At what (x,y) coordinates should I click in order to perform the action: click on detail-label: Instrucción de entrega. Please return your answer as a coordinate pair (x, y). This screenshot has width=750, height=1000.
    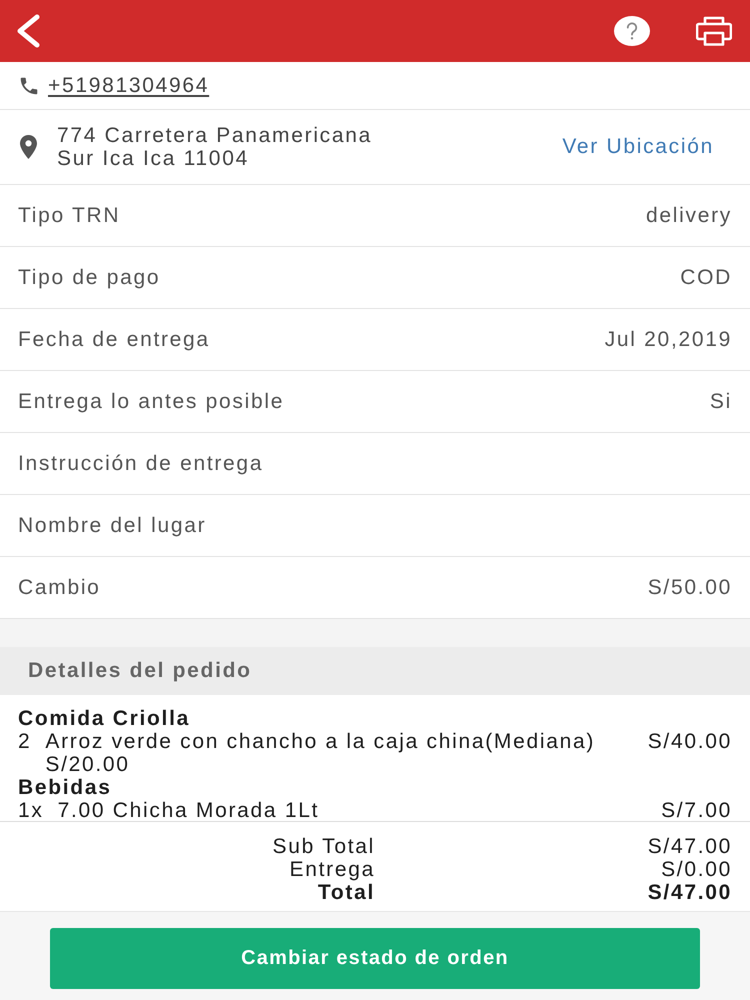
    Looking at the image, I should click on (141, 463).